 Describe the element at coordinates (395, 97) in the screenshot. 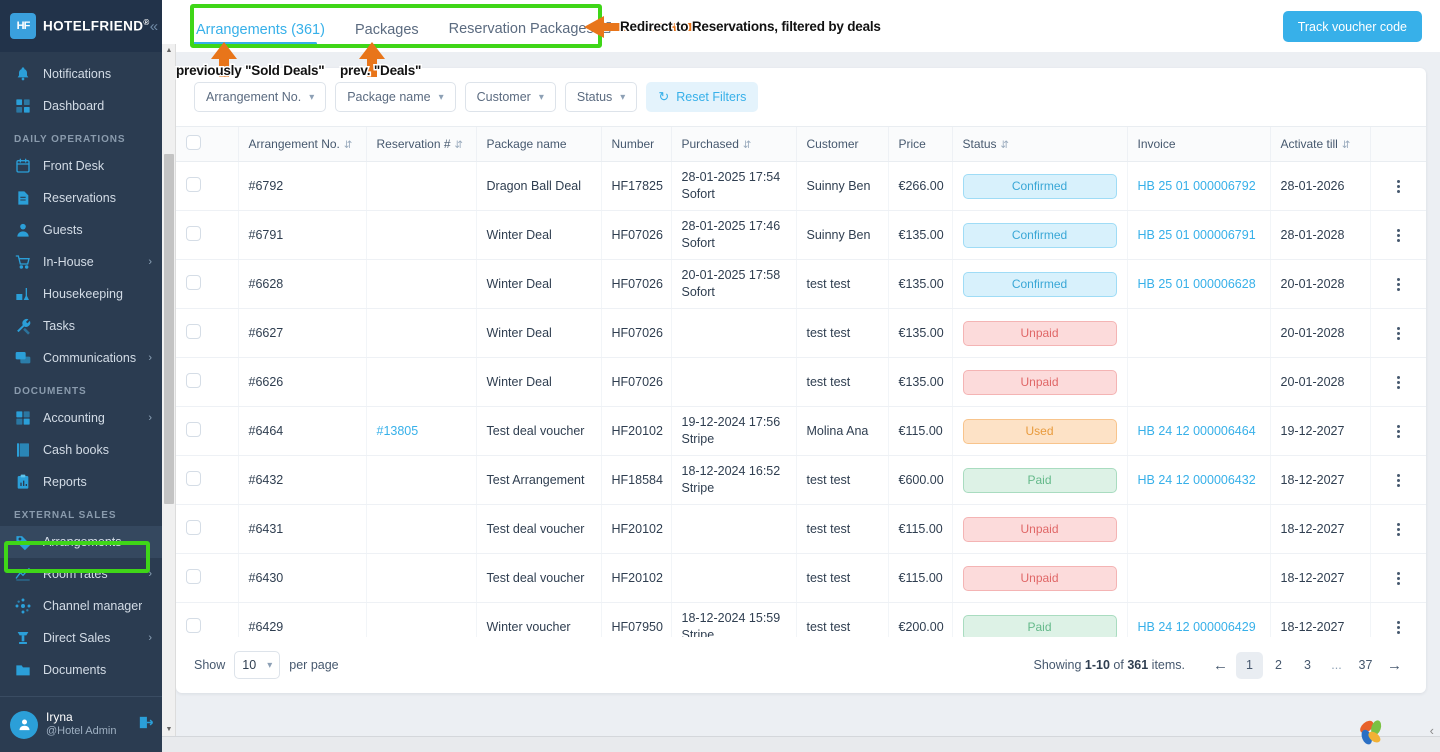

I see `filter-package-name: Package name ▾` at that location.